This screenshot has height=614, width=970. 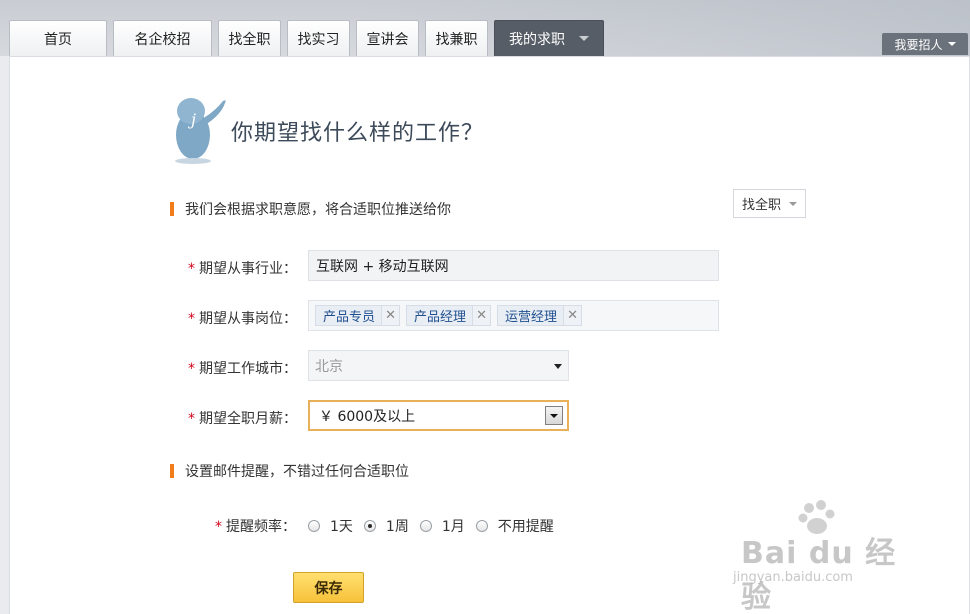 I want to click on radio-no-reminder-label: 不用提醒, so click(x=525, y=527).